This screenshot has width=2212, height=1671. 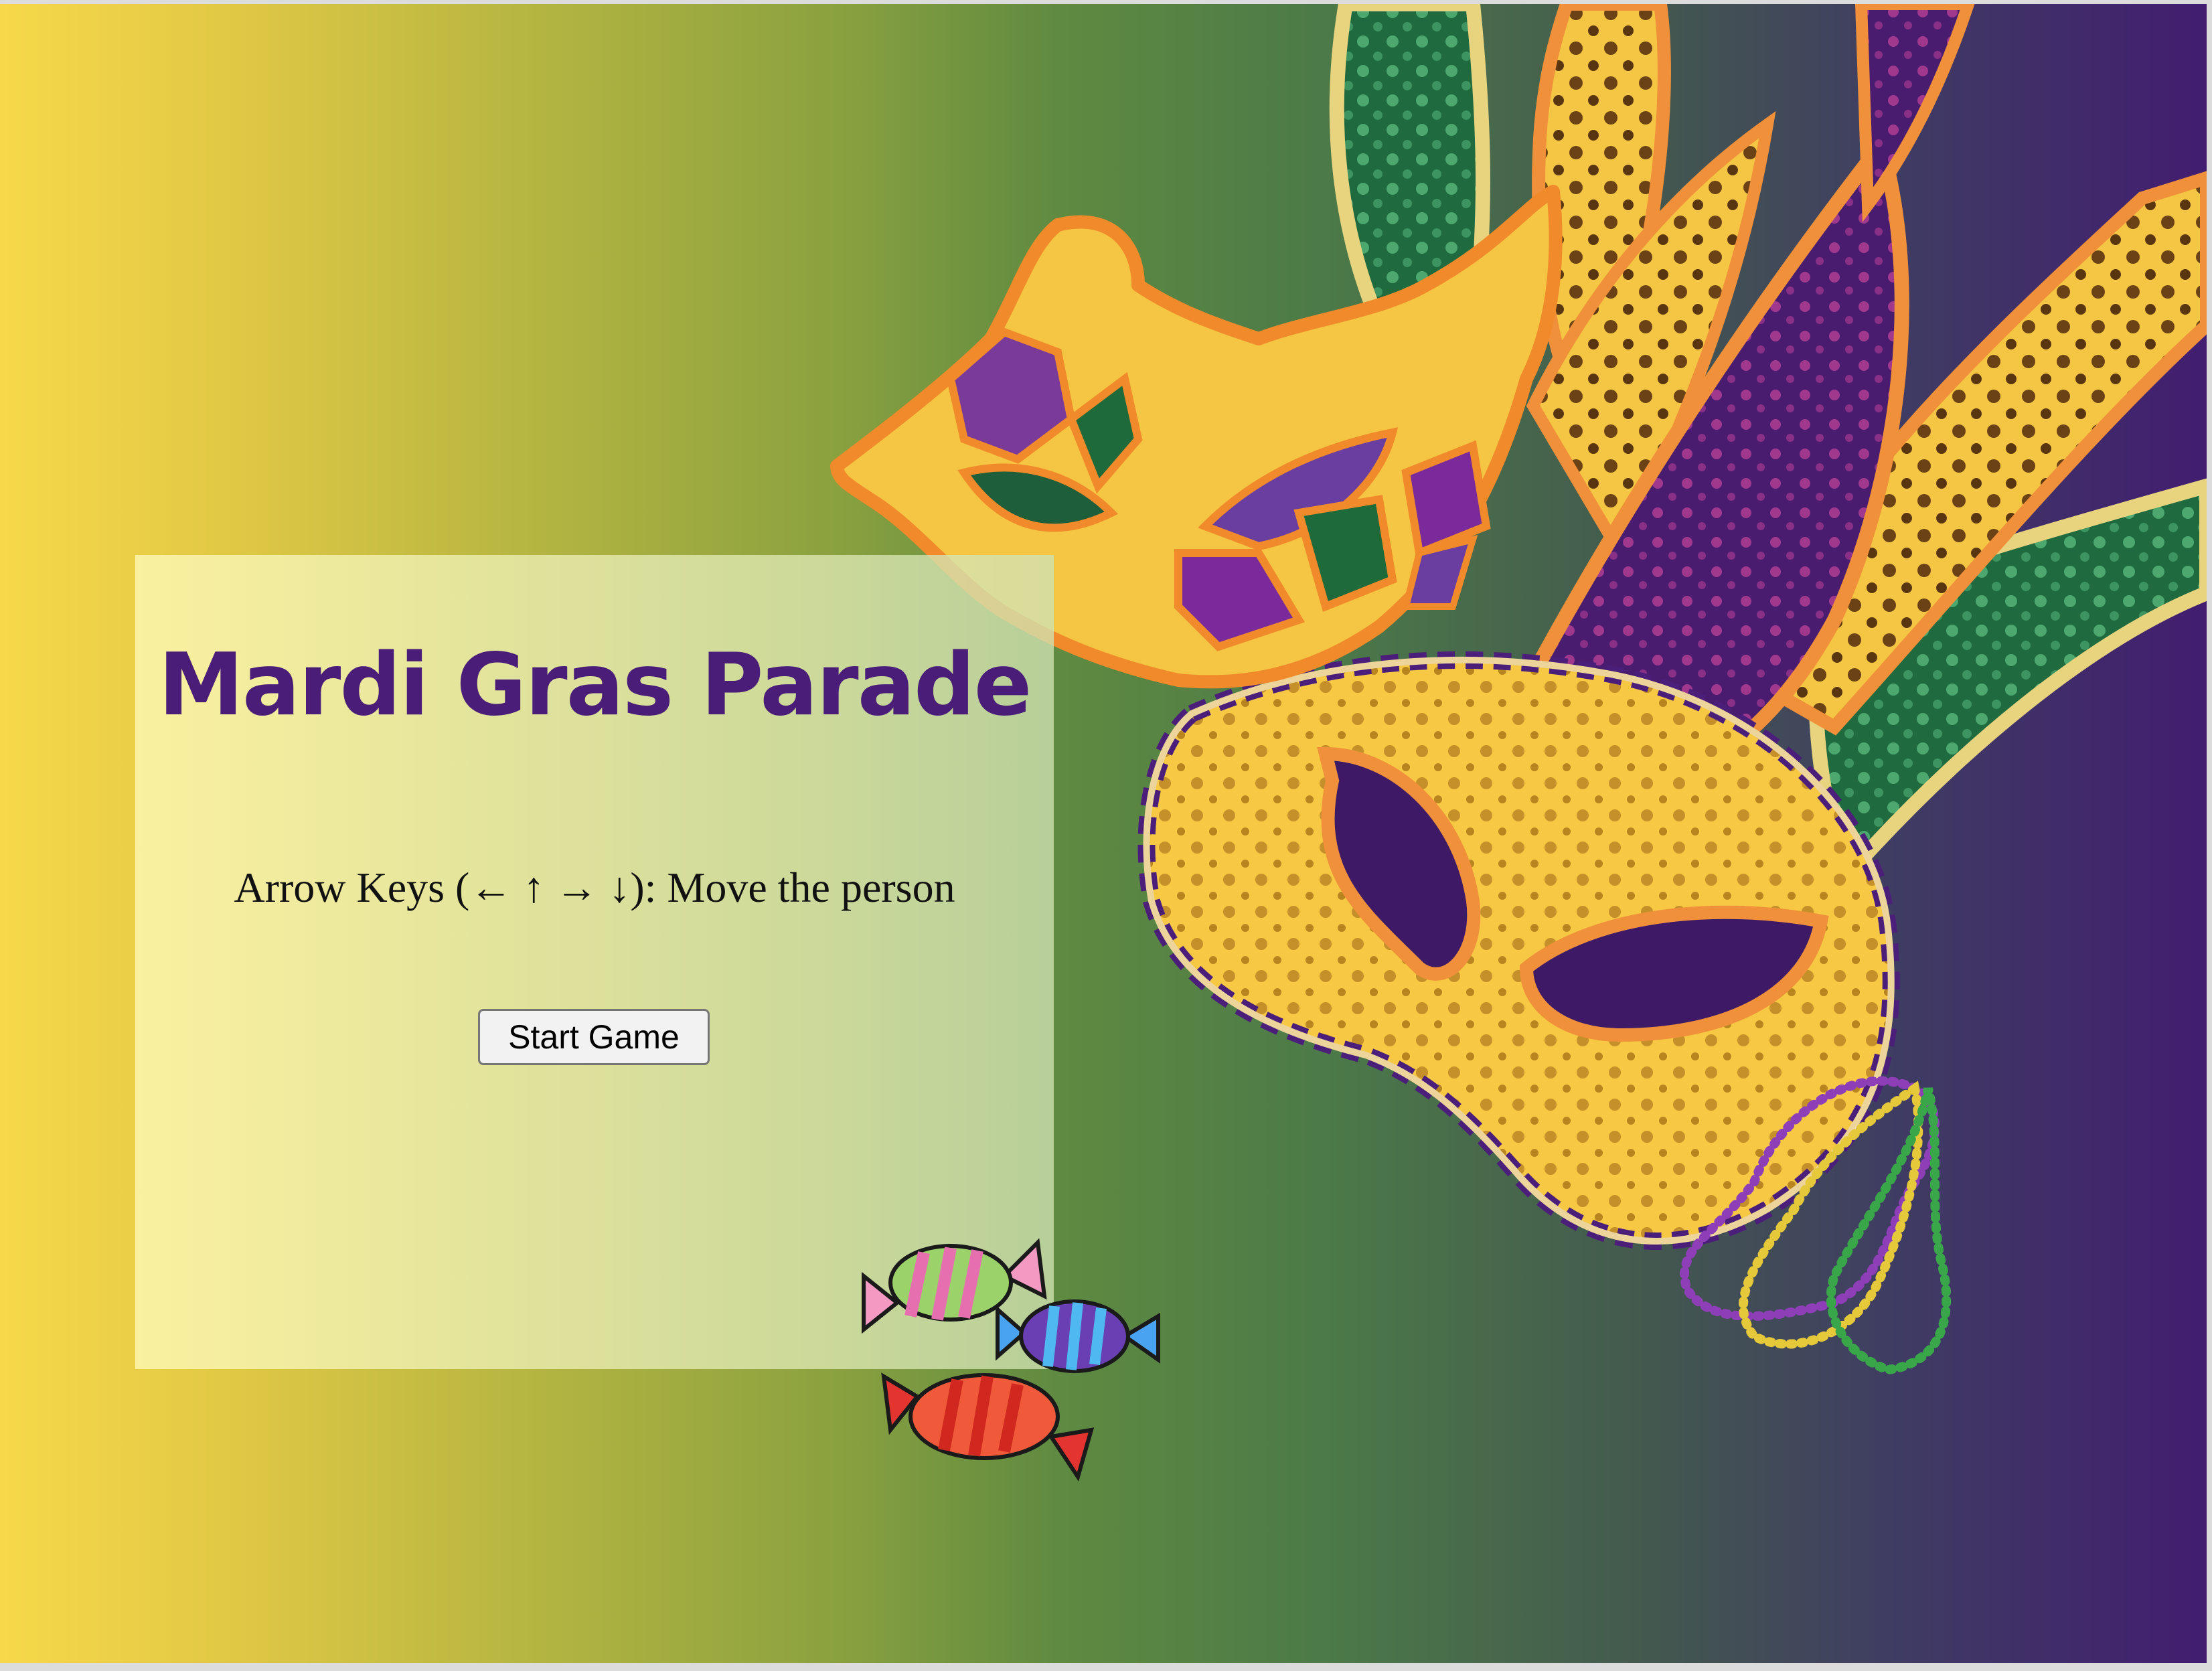 I want to click on carnival-mask-large-icon, so click(x=1518, y=950).